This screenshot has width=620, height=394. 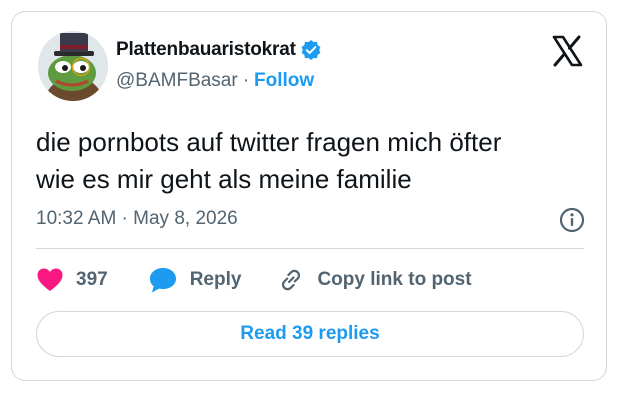 What do you see at coordinates (206, 50) in the screenshot?
I see `author-display-name: Plattenbauaristokrat` at bounding box center [206, 50].